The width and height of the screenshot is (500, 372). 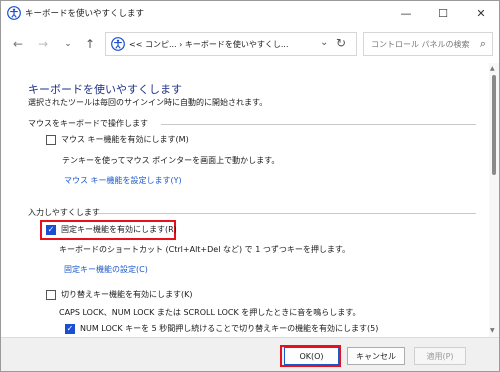 I want to click on togglekeys-checkbox, so click(x=51, y=294).